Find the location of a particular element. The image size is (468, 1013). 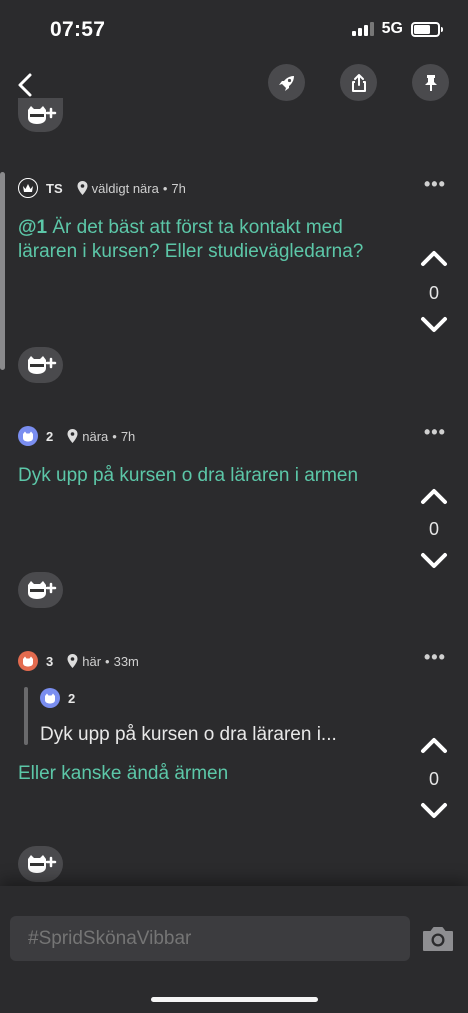

author-name: 2 is located at coordinates (50, 436).